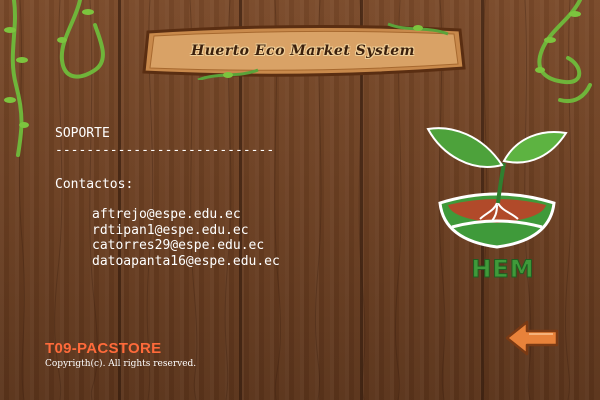 This screenshot has height=400, width=600. What do you see at coordinates (121, 364) in the screenshot?
I see `copyright-text: Copyrigth(c). All rights reserved.` at bounding box center [121, 364].